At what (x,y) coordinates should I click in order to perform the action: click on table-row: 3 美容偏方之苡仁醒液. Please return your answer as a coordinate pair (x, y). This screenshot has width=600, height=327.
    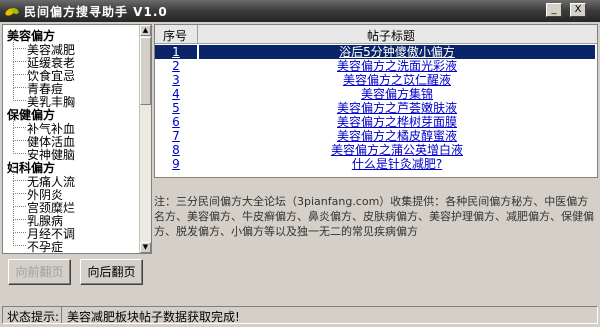
    Looking at the image, I should click on (376, 80).